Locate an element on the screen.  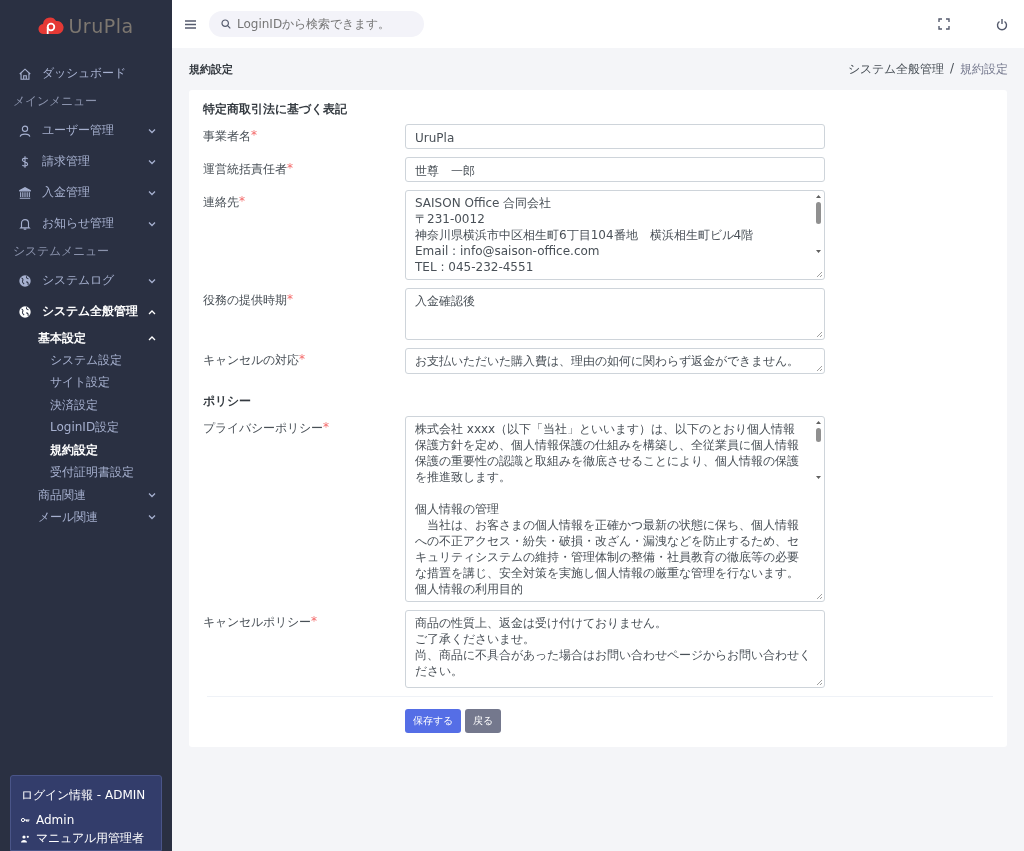
sidebar-item: システム全般管理 is located at coordinates (86, 311).